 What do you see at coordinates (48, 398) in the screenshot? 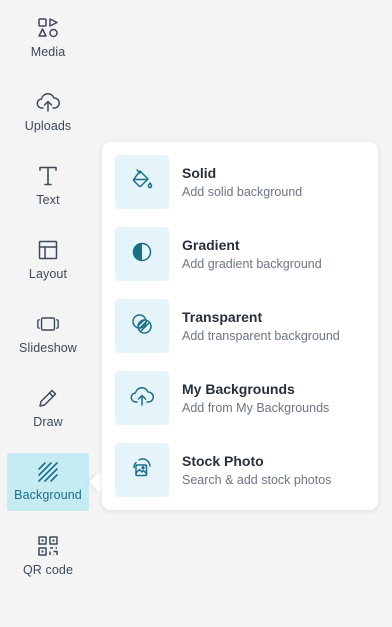
I see `pencil-icon` at bounding box center [48, 398].